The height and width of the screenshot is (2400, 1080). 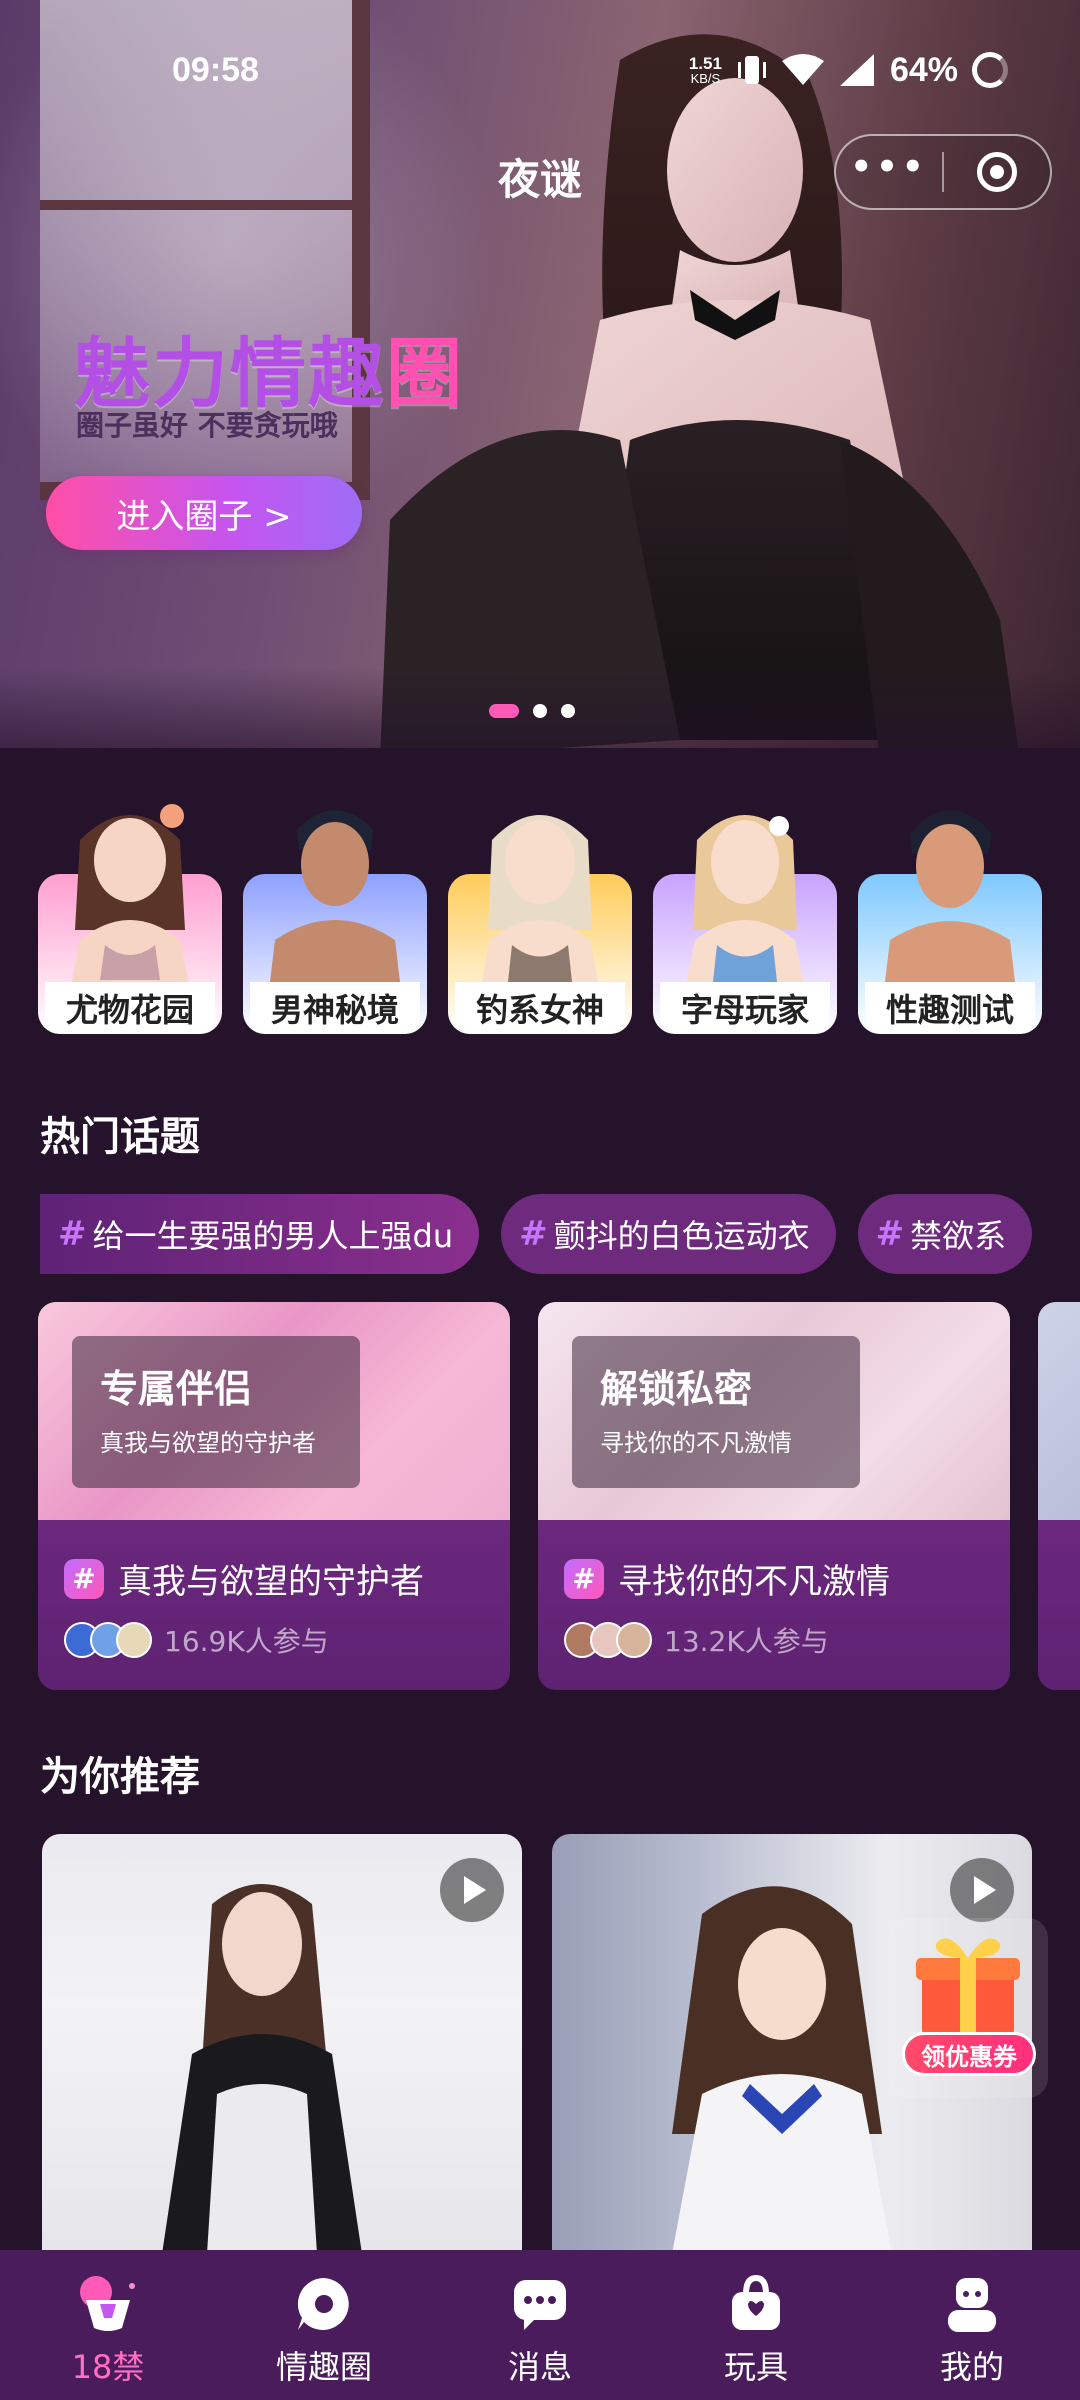 What do you see at coordinates (246, 1641) in the screenshot?
I see `participant-count: 16.9K人参与` at bounding box center [246, 1641].